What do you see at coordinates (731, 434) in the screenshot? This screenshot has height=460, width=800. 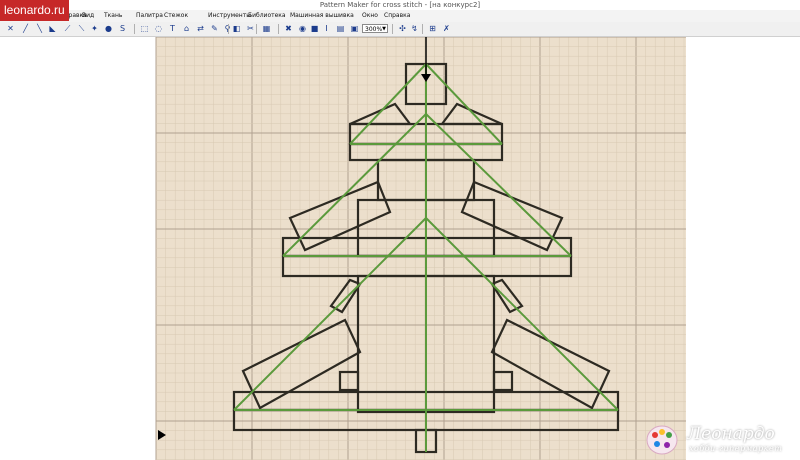 I see `watermark-brand: Леонардо` at bounding box center [731, 434].